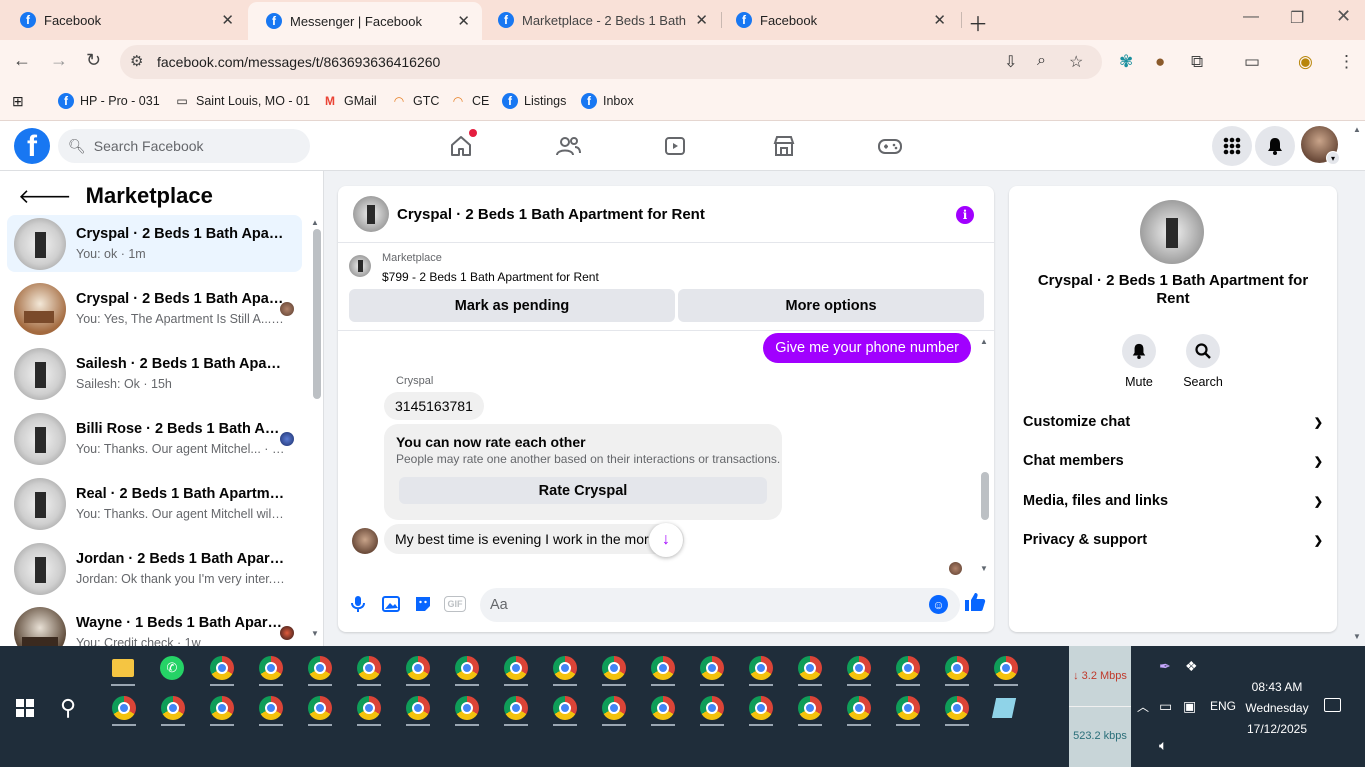 Image resolution: width=1365 pixels, height=767 pixels. What do you see at coordinates (1346, 62) in the screenshot?
I see `browser-menu-icon: ⋮` at bounding box center [1346, 62].